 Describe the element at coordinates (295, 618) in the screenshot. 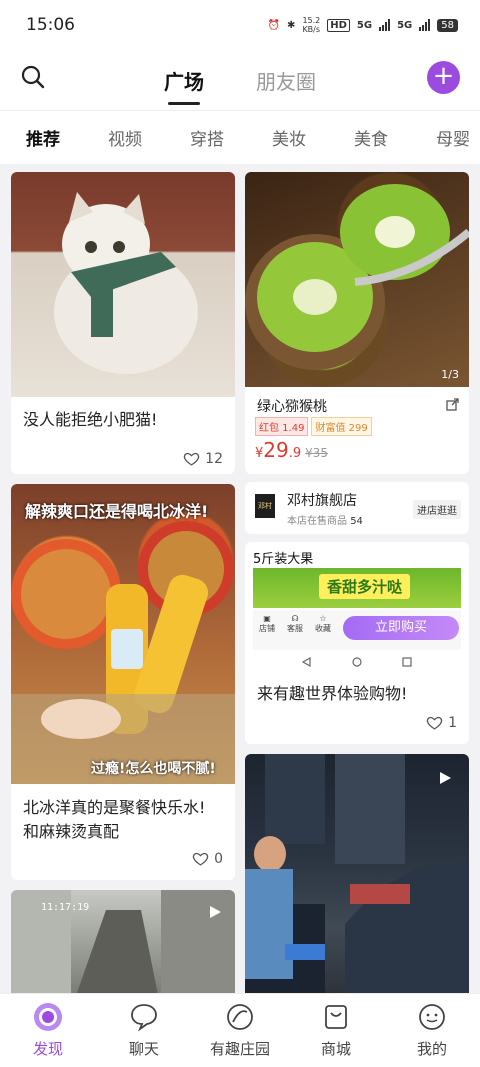

I see `headset-icon: ☊` at that location.